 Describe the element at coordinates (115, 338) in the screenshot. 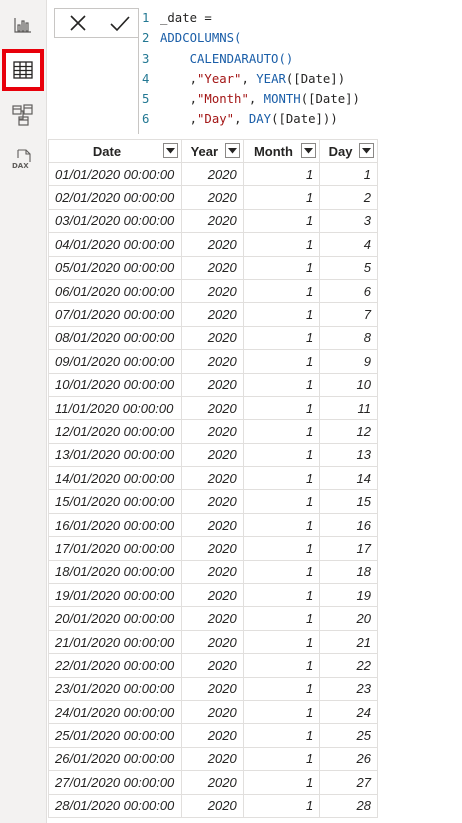

I see `date-cell: 08/01/2020 00:00:00` at that location.